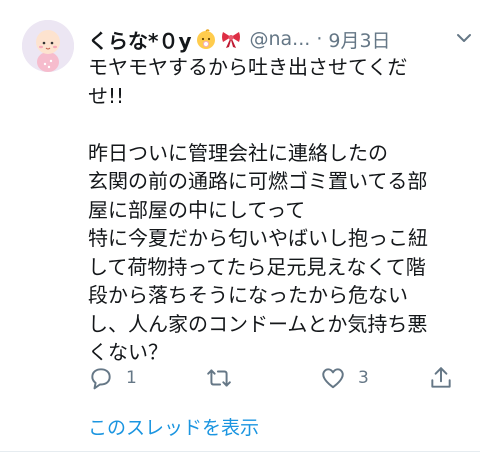 The height and width of the screenshot is (452, 480). I want to click on share-icon, so click(441, 377).